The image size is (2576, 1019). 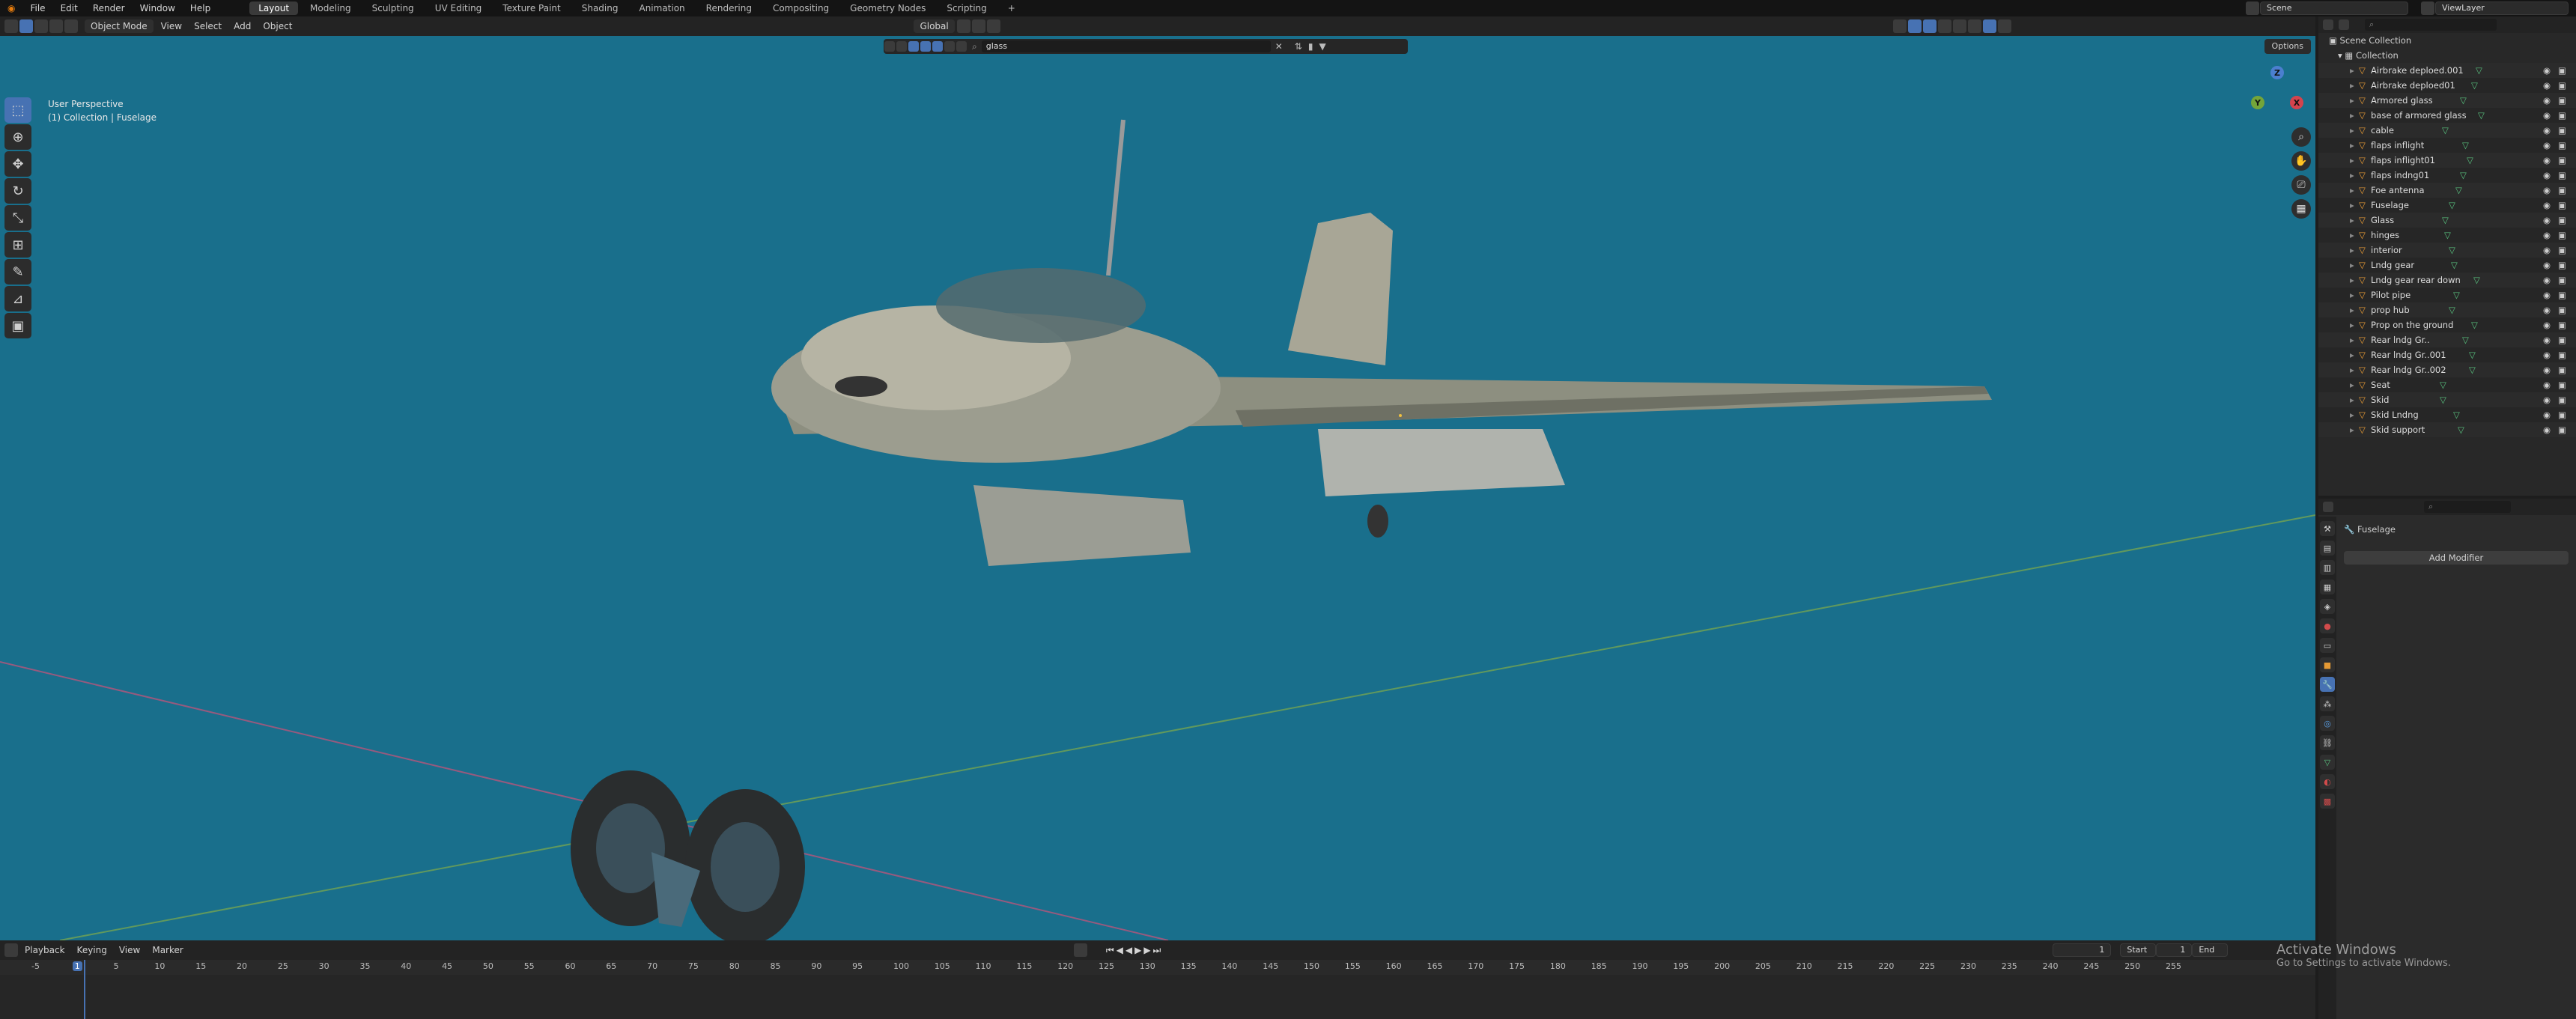 I want to click on timeline-view-menu: View, so click(x=129, y=950).